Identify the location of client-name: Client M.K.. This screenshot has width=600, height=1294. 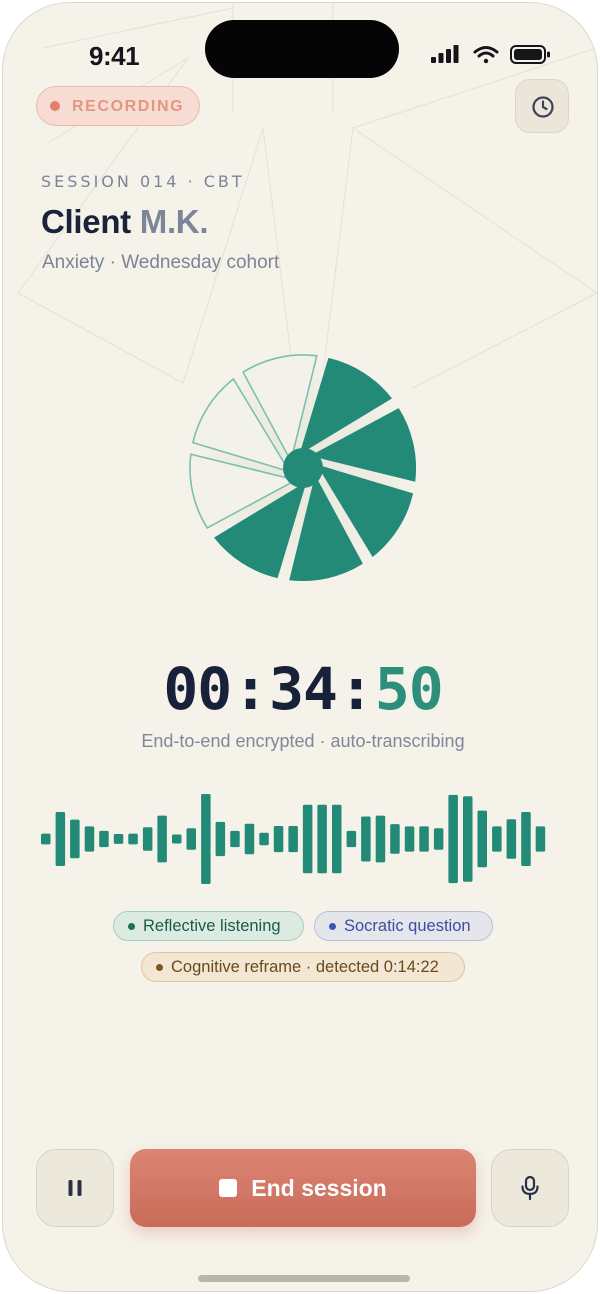
(125, 222).